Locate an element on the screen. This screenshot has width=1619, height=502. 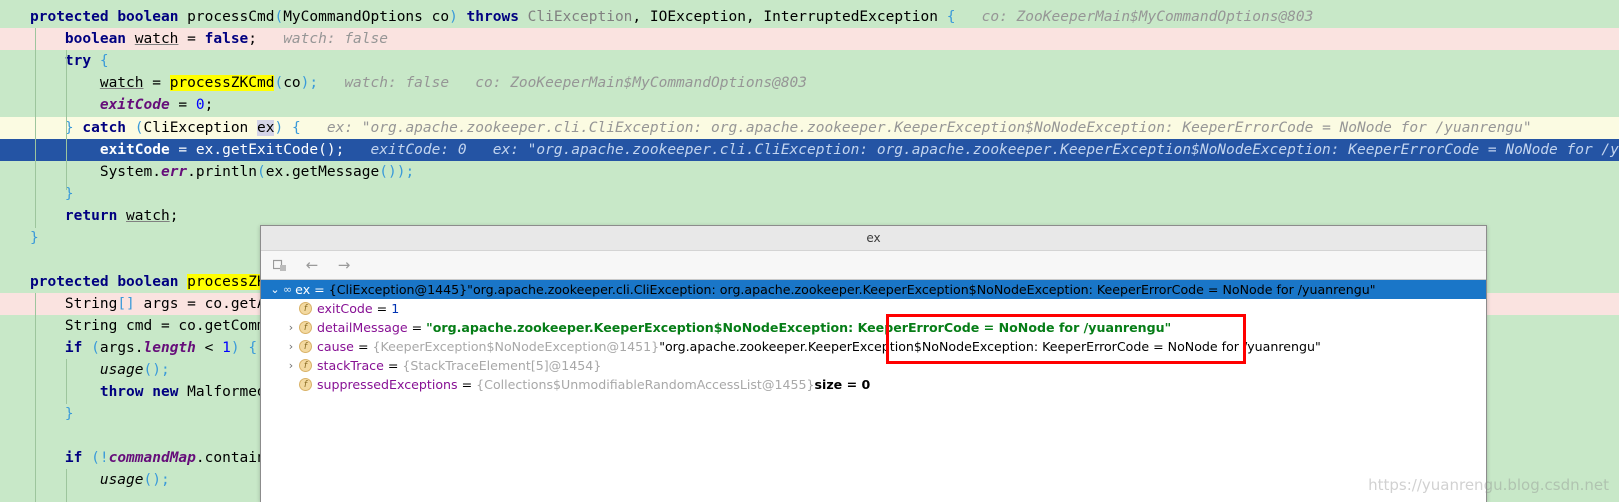
code-token: args = is located at coordinates (174, 304).